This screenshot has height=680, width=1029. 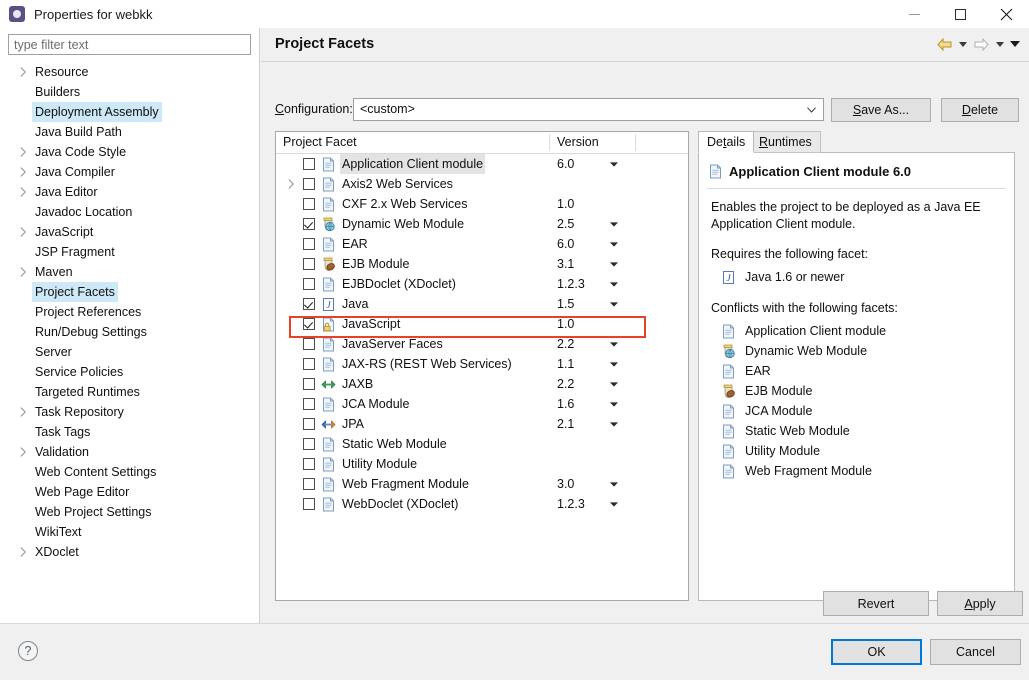 What do you see at coordinates (129, 152) in the screenshot?
I see `sidebar-item-java-code-style: Java Code Style` at bounding box center [129, 152].